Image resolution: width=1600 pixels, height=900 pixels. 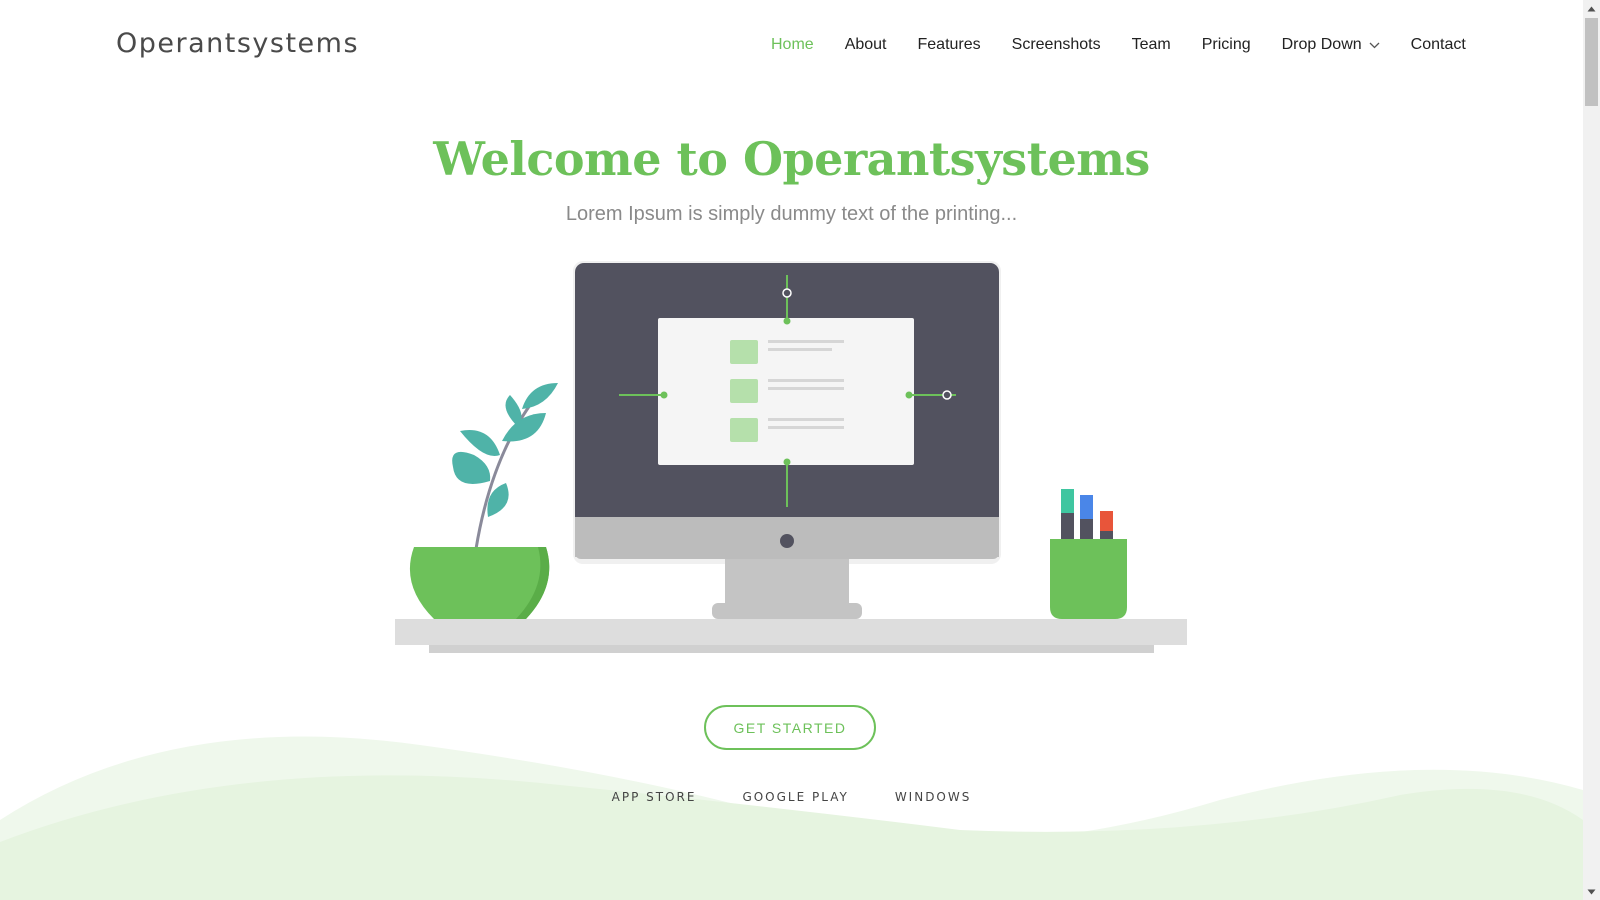 I want to click on nav-contact: Contact, so click(x=1438, y=45).